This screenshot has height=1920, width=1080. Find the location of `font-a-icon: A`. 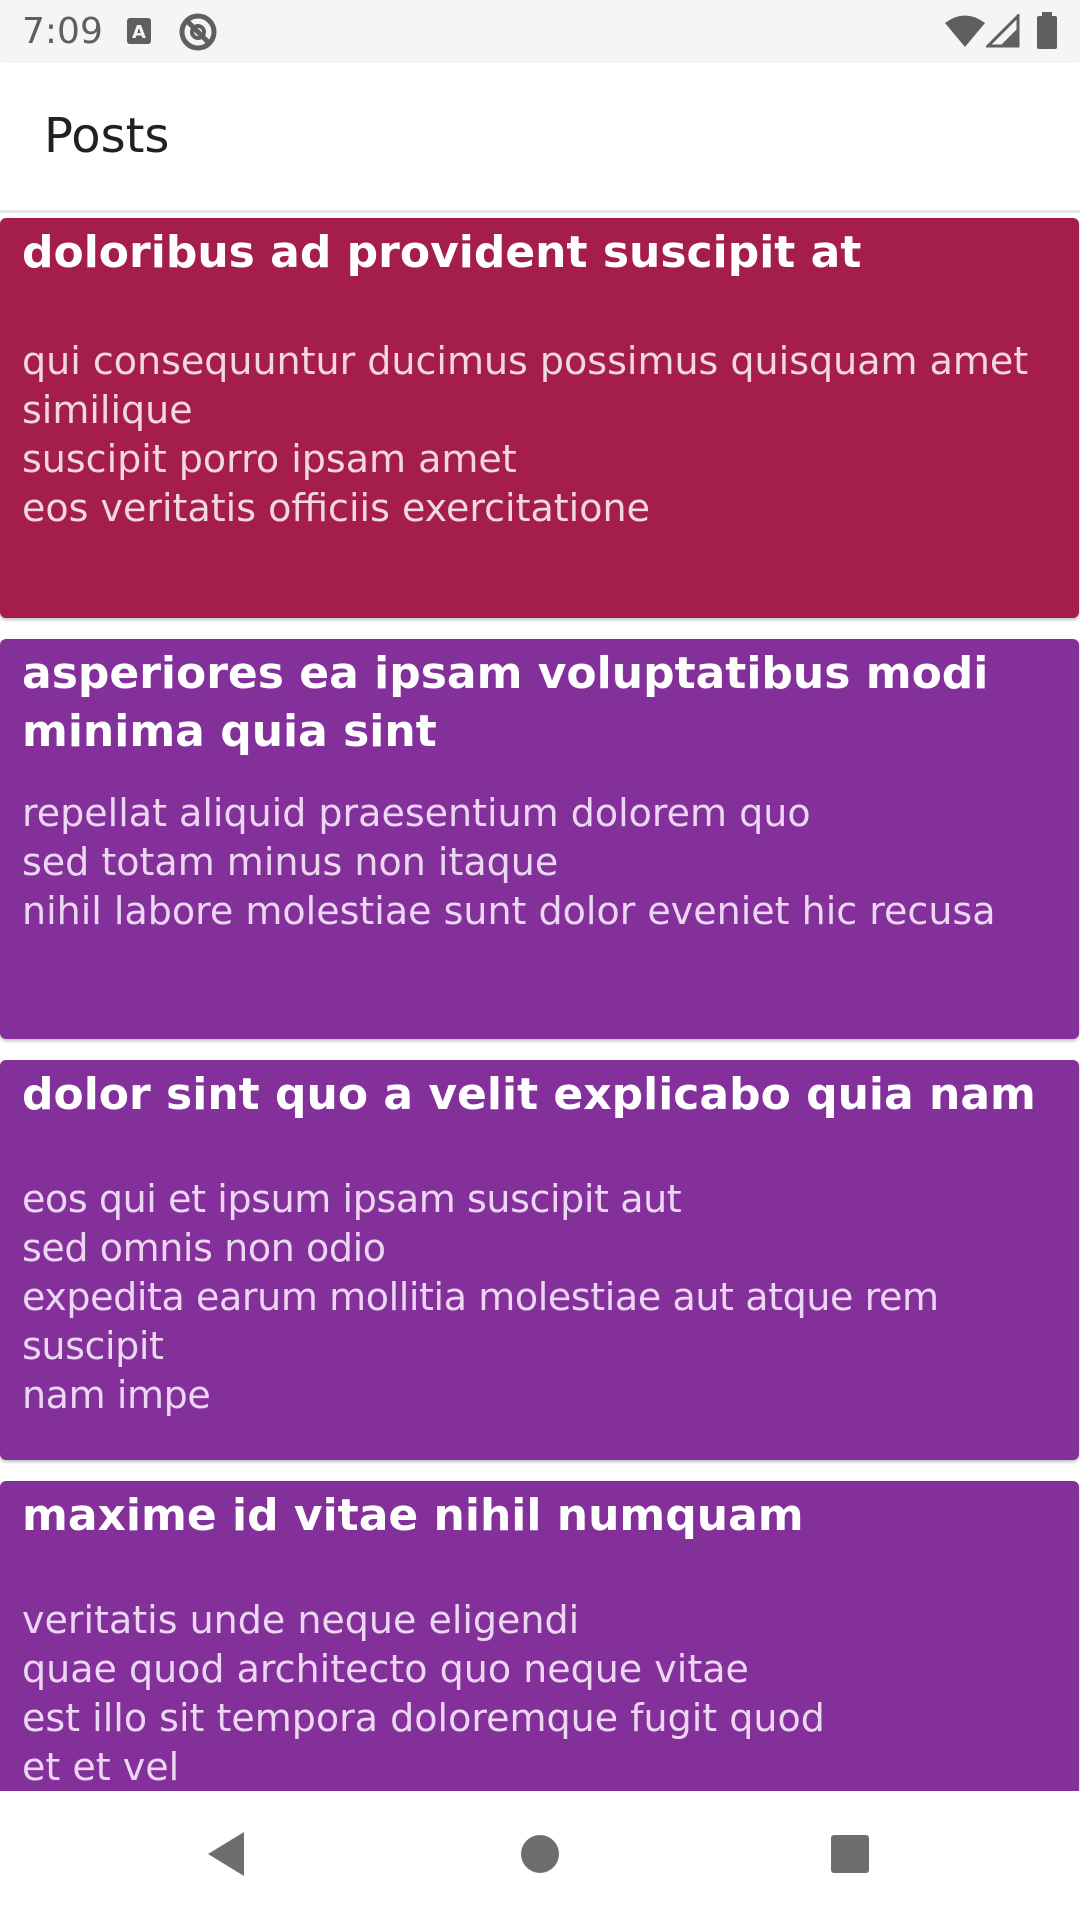

font-a-icon: A is located at coordinates (139, 31).